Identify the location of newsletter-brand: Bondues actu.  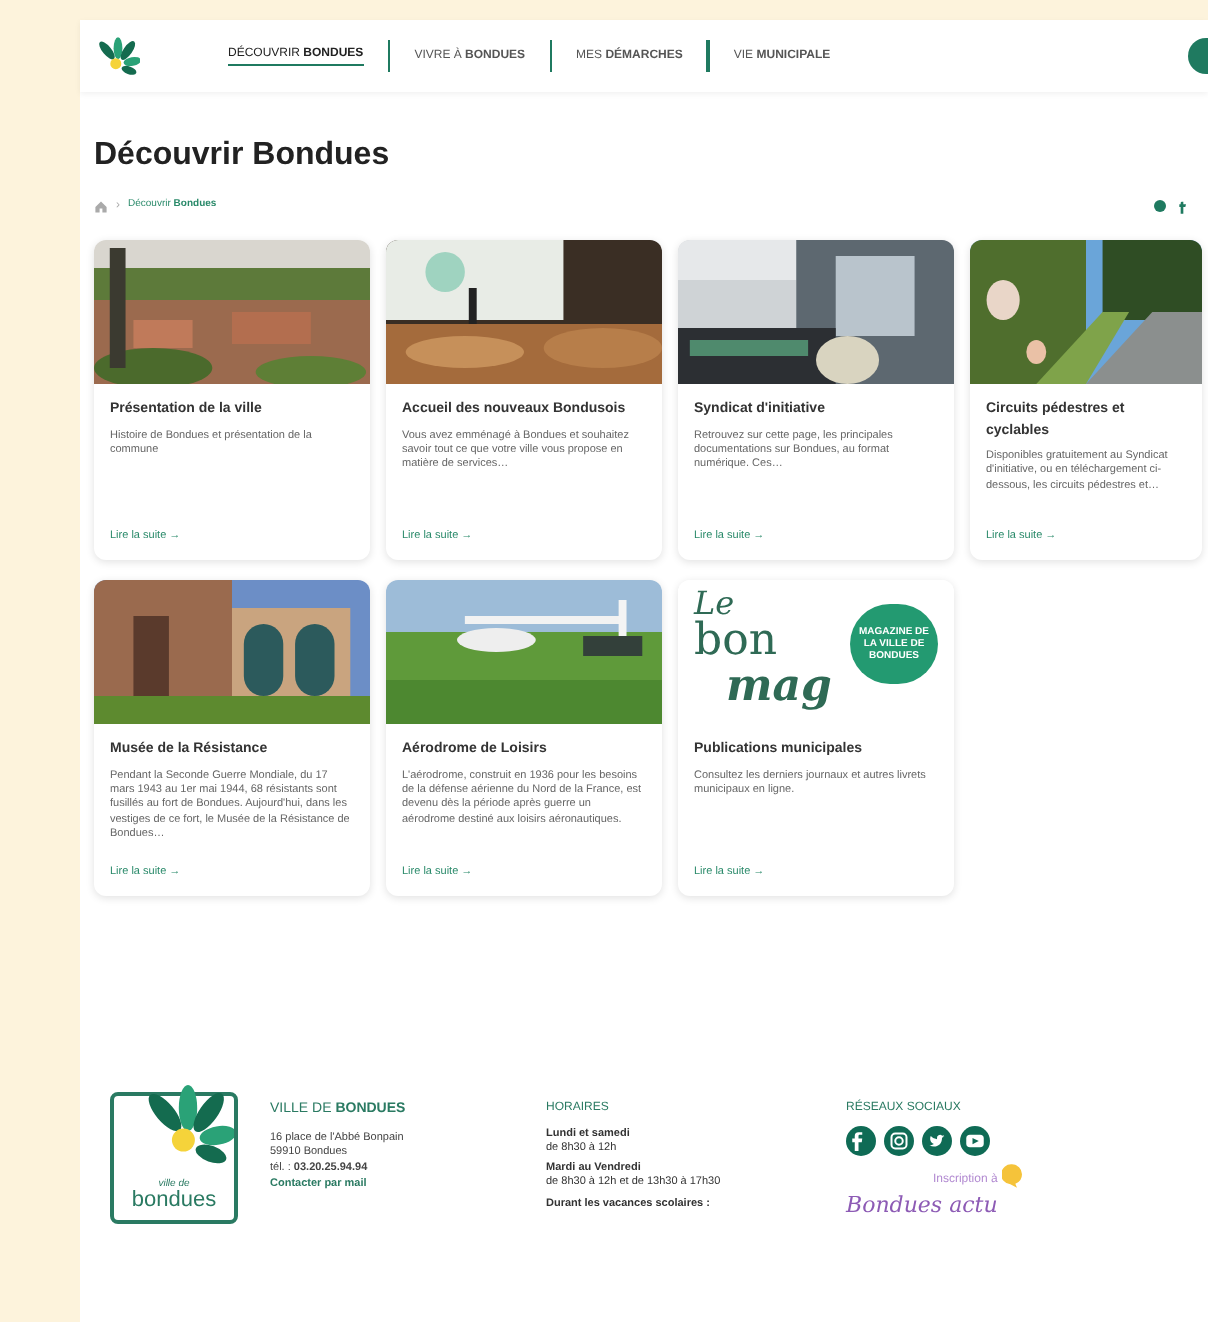
(922, 1206).